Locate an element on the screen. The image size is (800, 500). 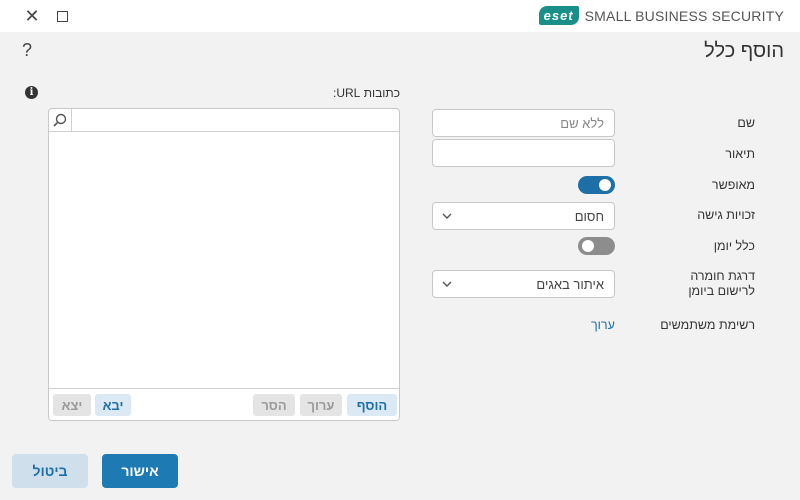
name-field-wrap is located at coordinates (523, 123).